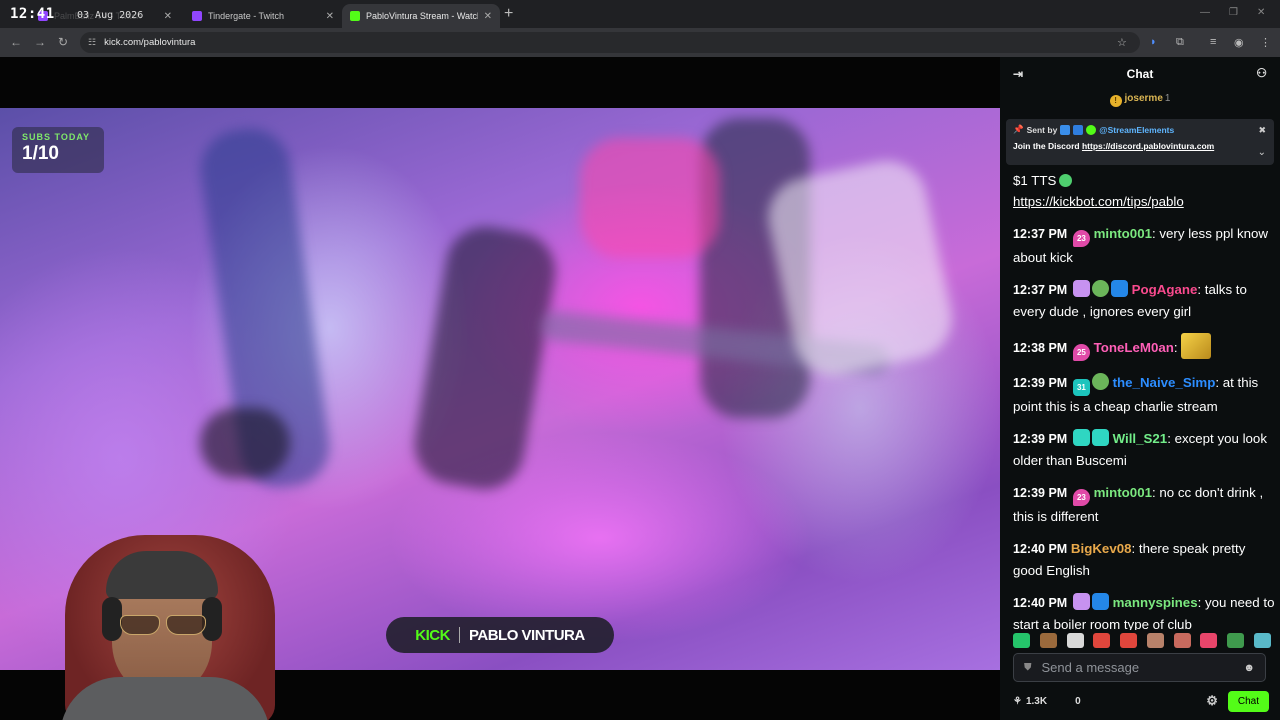 This screenshot has width=1280, height=720. I want to click on message-user: the_Naive_Simp, so click(1164, 382).